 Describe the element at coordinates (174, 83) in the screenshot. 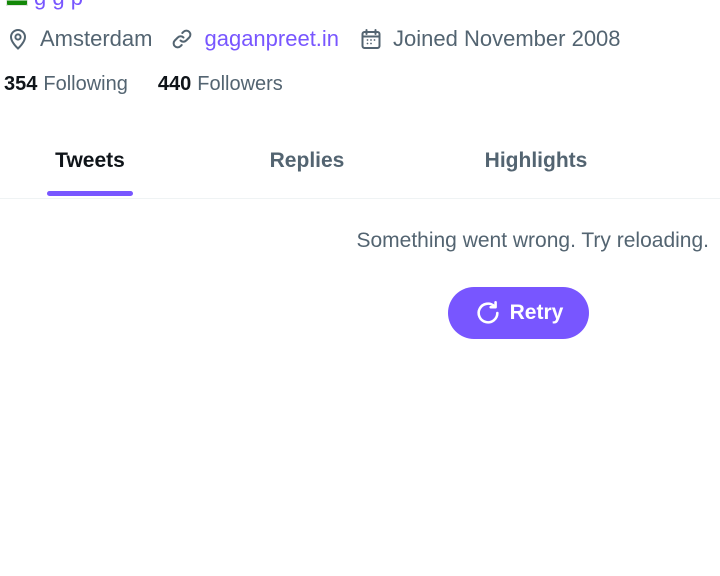

I see `followers-count: 440` at that location.